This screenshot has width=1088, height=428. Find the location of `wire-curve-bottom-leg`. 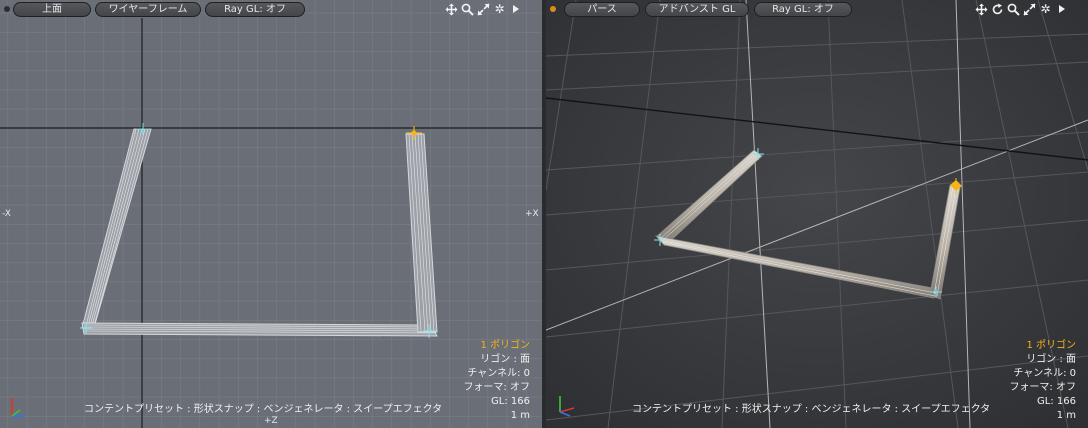

wire-curve-bottom-leg is located at coordinates (259, 329).